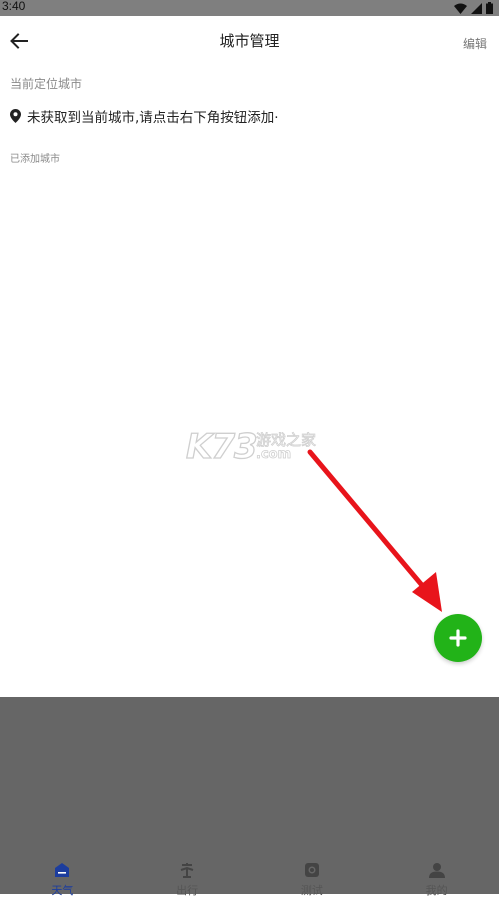 The height and width of the screenshot is (898, 499). What do you see at coordinates (274, 455) in the screenshot?
I see `watermark-domain-text: .com` at bounding box center [274, 455].